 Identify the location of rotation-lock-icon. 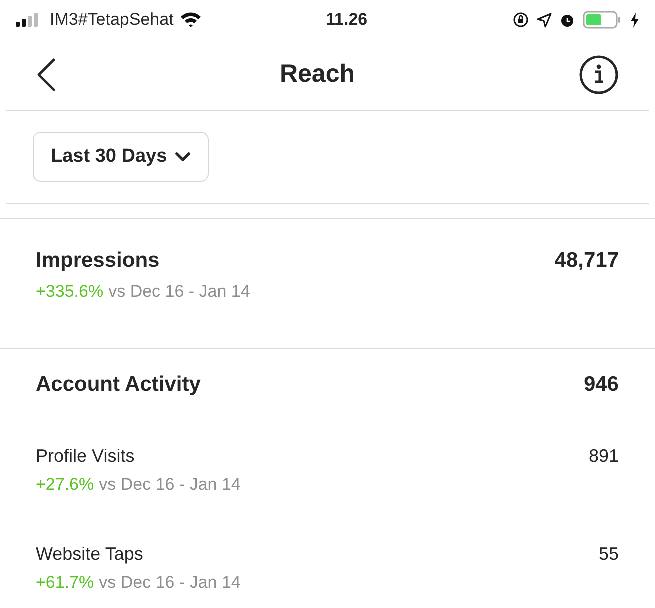
(521, 20).